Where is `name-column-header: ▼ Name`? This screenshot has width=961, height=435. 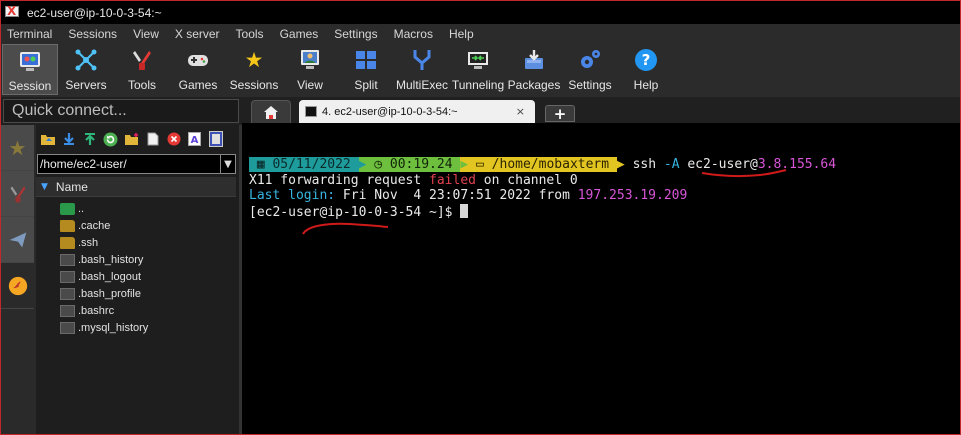
name-column-header: ▼ Name is located at coordinates (136, 187).